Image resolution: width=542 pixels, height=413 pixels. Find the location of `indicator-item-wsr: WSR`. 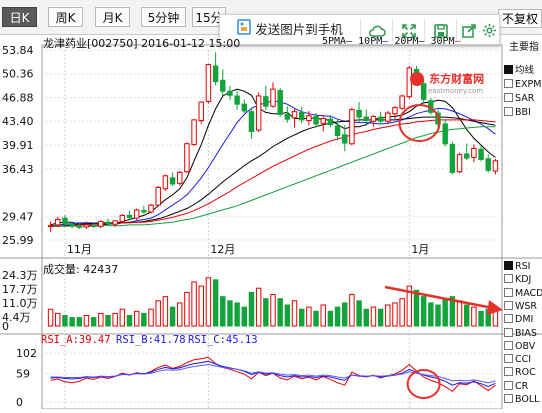

indicator-item-wsr: WSR is located at coordinates (523, 306).